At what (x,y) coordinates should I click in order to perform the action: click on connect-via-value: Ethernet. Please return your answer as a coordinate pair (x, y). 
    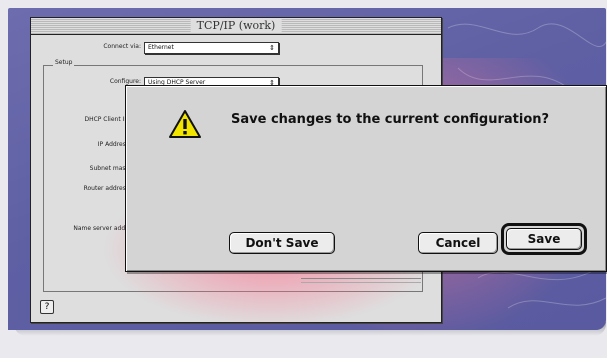
    Looking at the image, I should click on (161, 47).